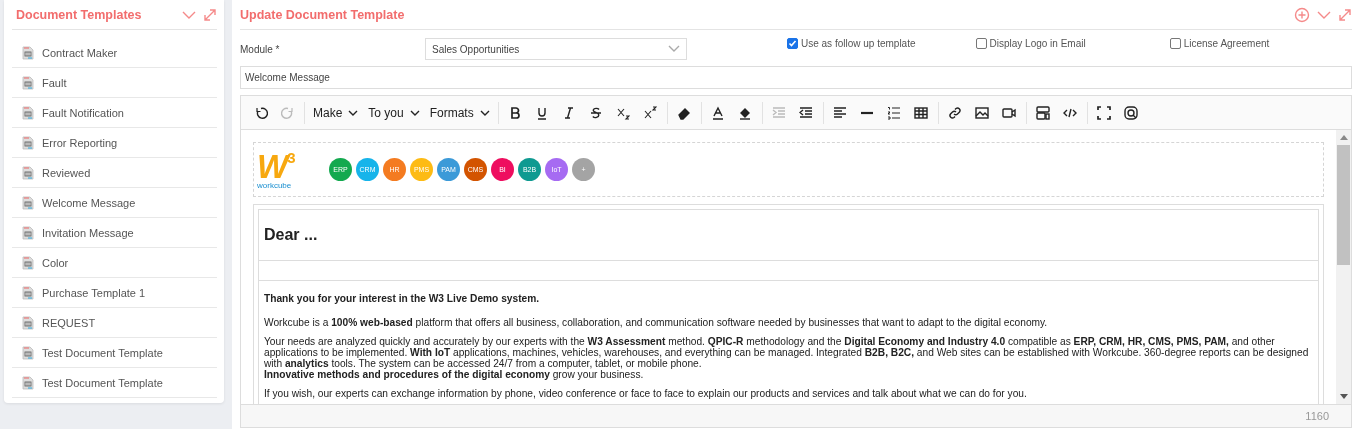  I want to click on outdent-icon, so click(806, 112).